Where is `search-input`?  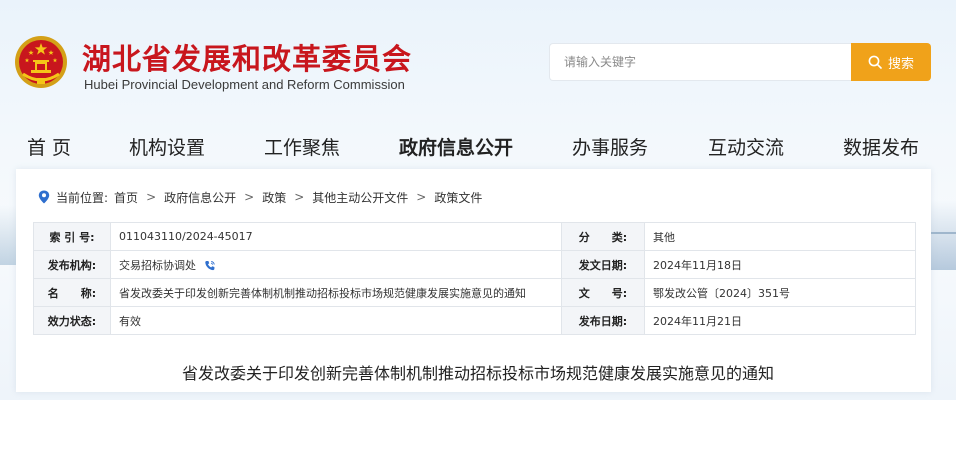 search-input is located at coordinates (700, 62).